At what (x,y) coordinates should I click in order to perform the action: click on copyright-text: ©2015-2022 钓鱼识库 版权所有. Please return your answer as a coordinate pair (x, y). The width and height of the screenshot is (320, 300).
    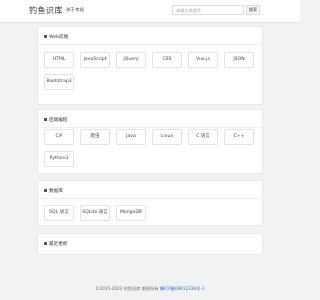
    Looking at the image, I should click on (127, 288).